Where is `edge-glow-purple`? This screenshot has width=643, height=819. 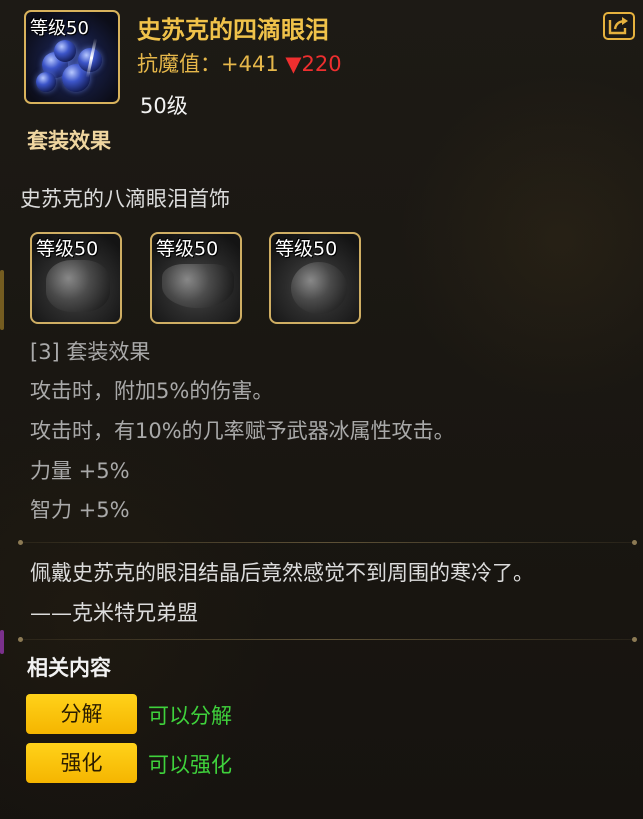 edge-glow-purple is located at coordinates (2, 642).